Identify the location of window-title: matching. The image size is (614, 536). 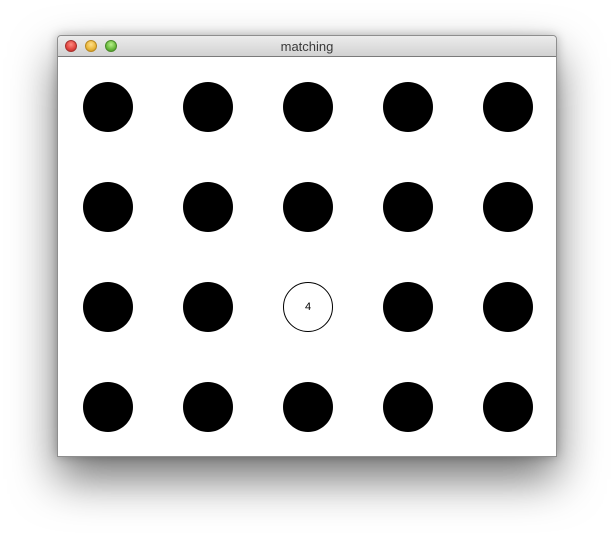
(307, 46).